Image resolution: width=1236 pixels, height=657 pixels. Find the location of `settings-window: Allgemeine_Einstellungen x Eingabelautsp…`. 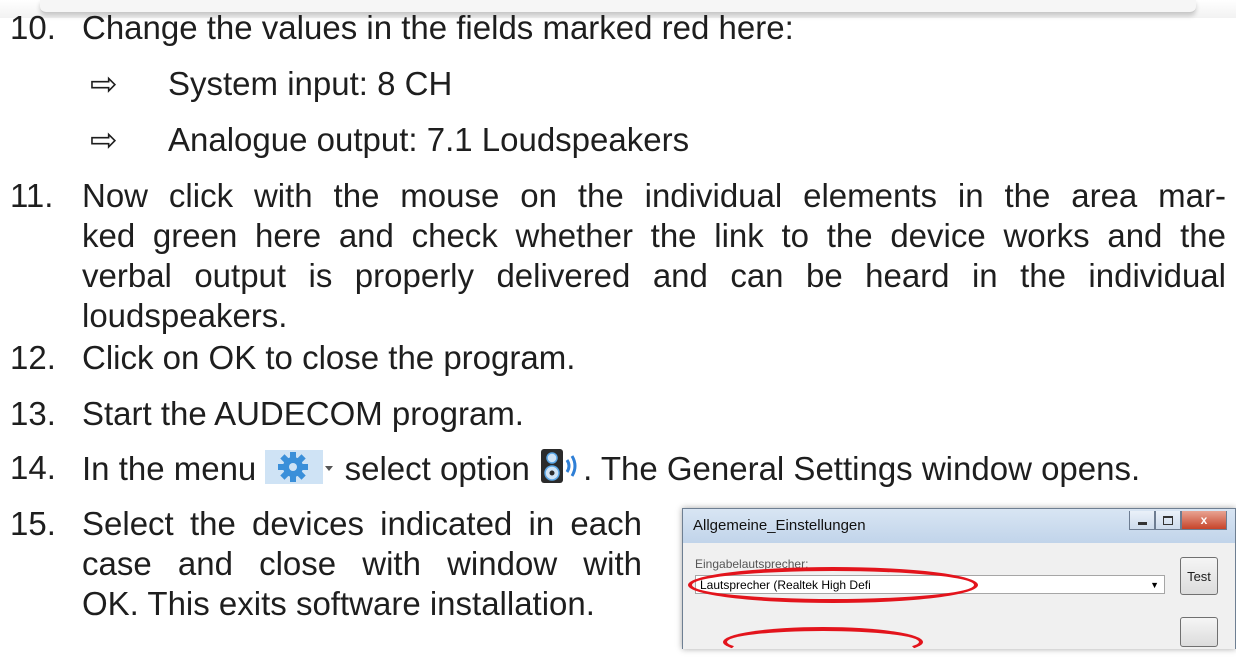

settings-window: Allgemeine_Einstellungen x Eingabelautsp… is located at coordinates (959, 582).